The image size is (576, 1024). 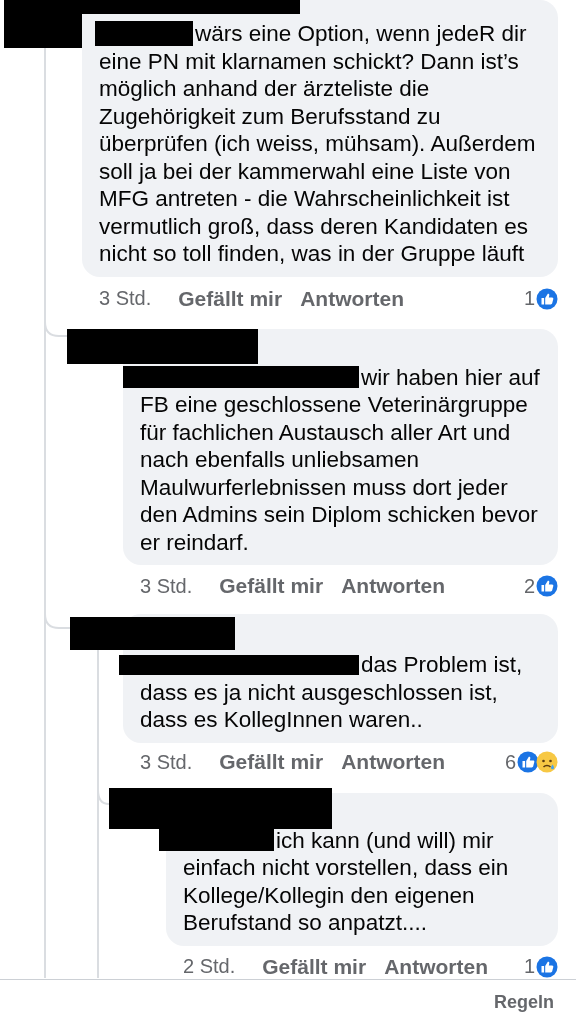 What do you see at coordinates (385, 840) in the screenshot?
I see `comment-text: ich kann (und will) mir` at bounding box center [385, 840].